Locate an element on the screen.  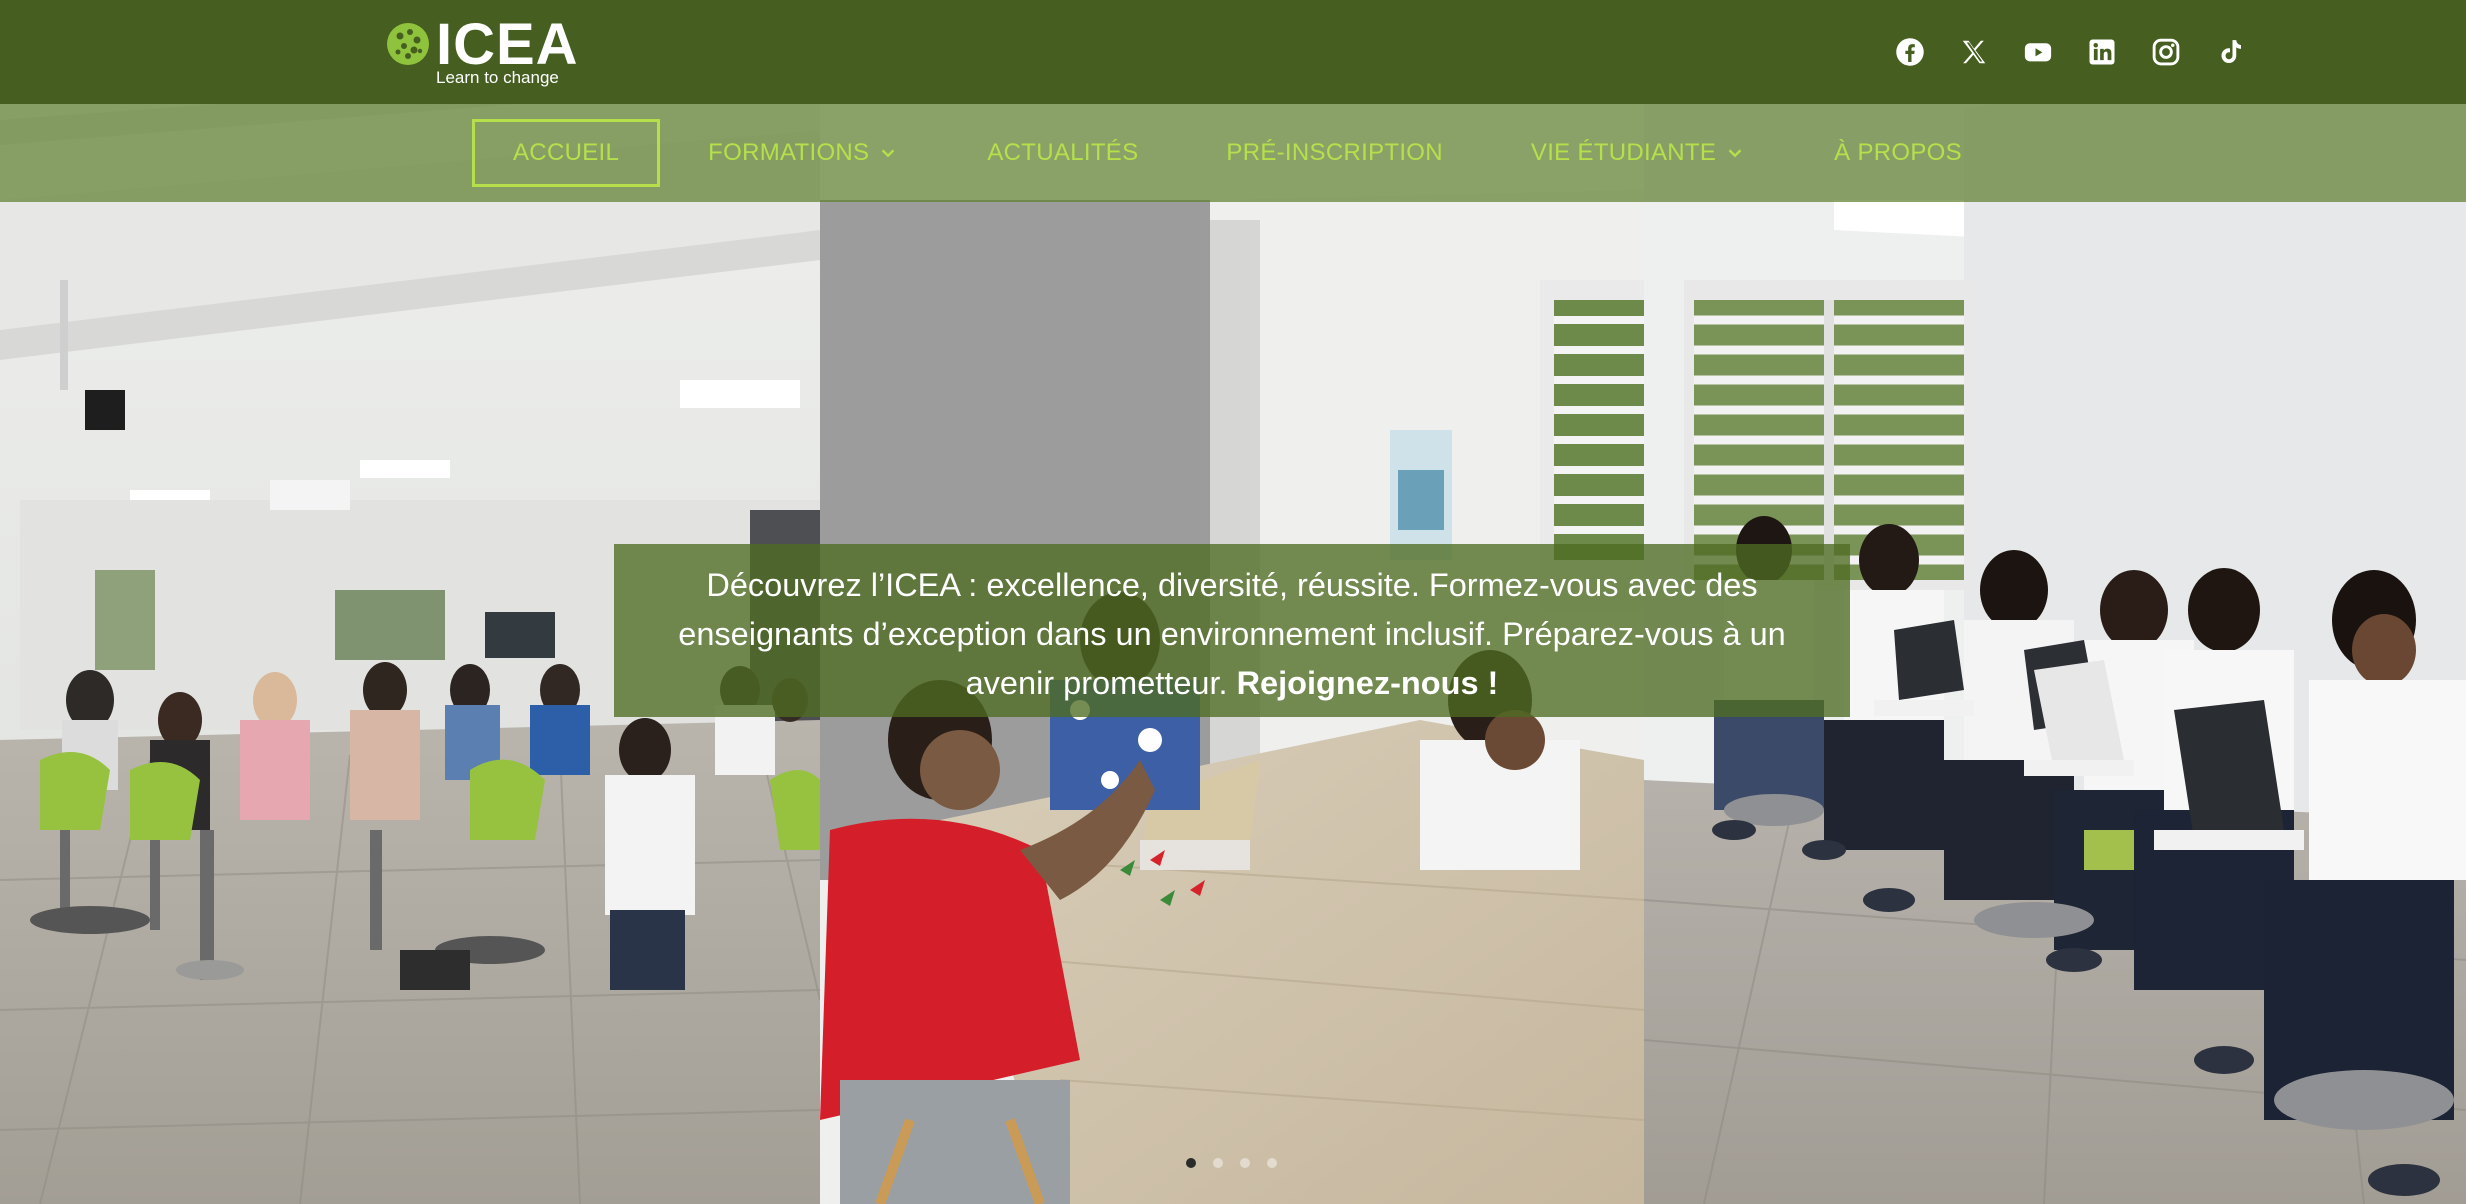
leaf-globe-logo-icon is located at coordinates (408, 44).